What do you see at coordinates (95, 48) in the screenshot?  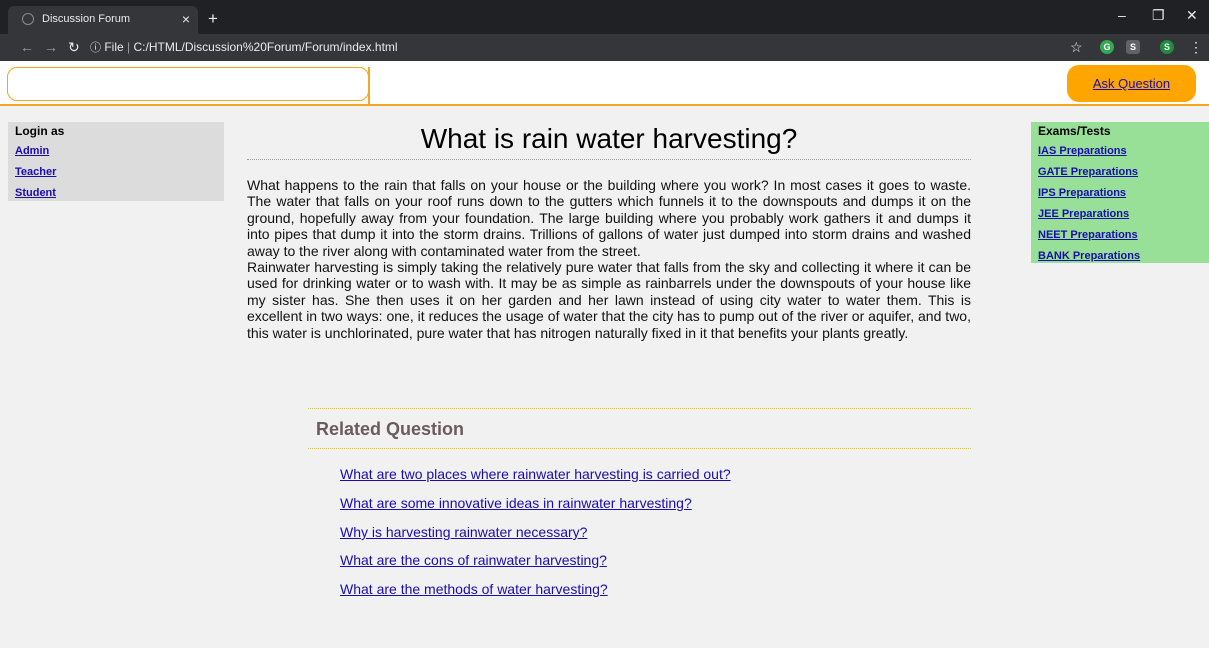 I see `info-icon: ⓘ` at bounding box center [95, 48].